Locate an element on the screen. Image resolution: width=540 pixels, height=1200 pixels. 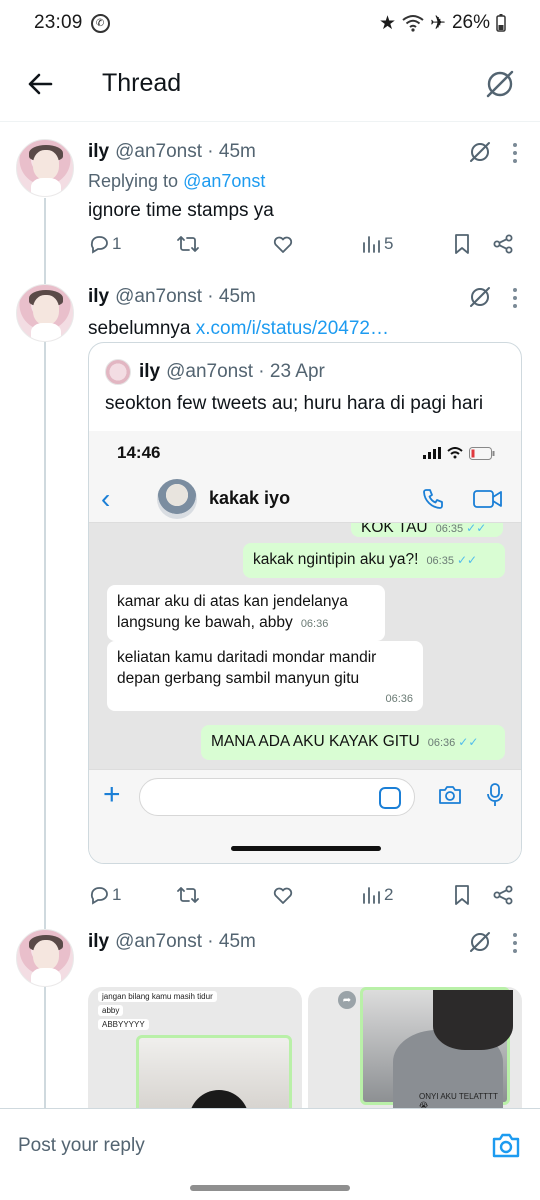
chat-message: MANA ADA AKU KAYAK GITU 06:36 ✓✓ is located at coordinates (353, 742).